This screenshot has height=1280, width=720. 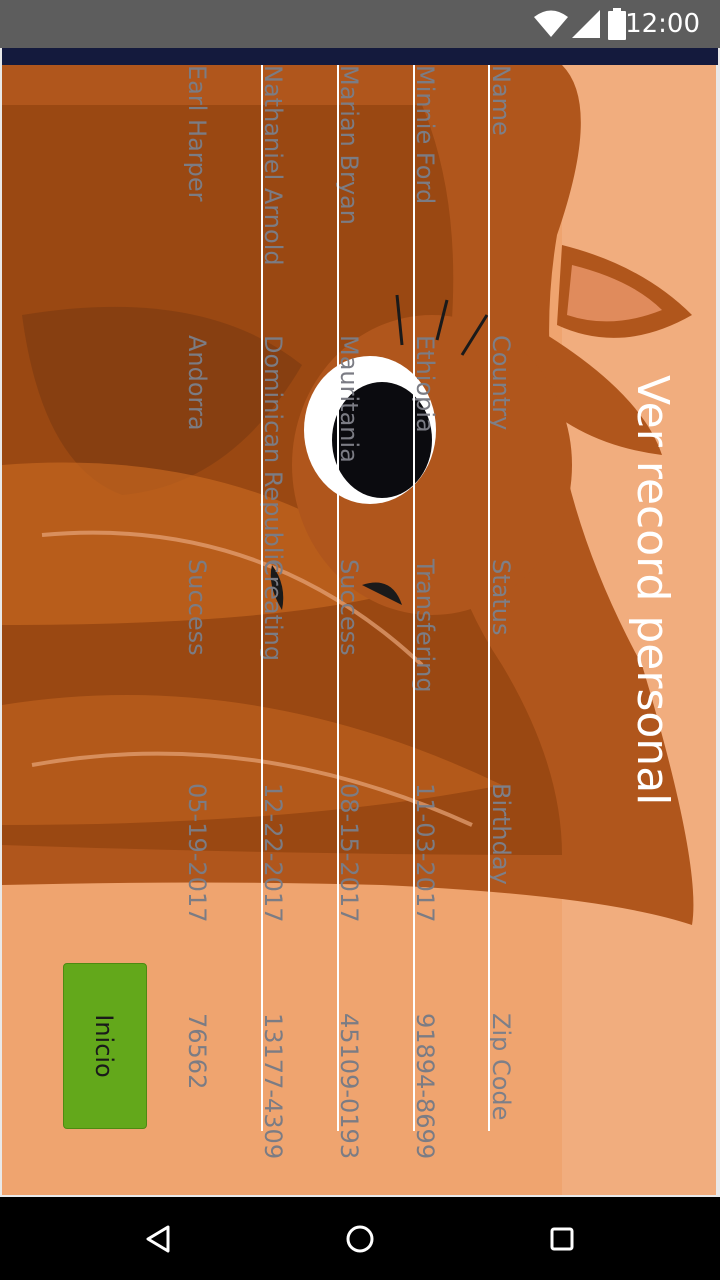 What do you see at coordinates (562, 1239) in the screenshot?
I see `recents-icon` at bounding box center [562, 1239].